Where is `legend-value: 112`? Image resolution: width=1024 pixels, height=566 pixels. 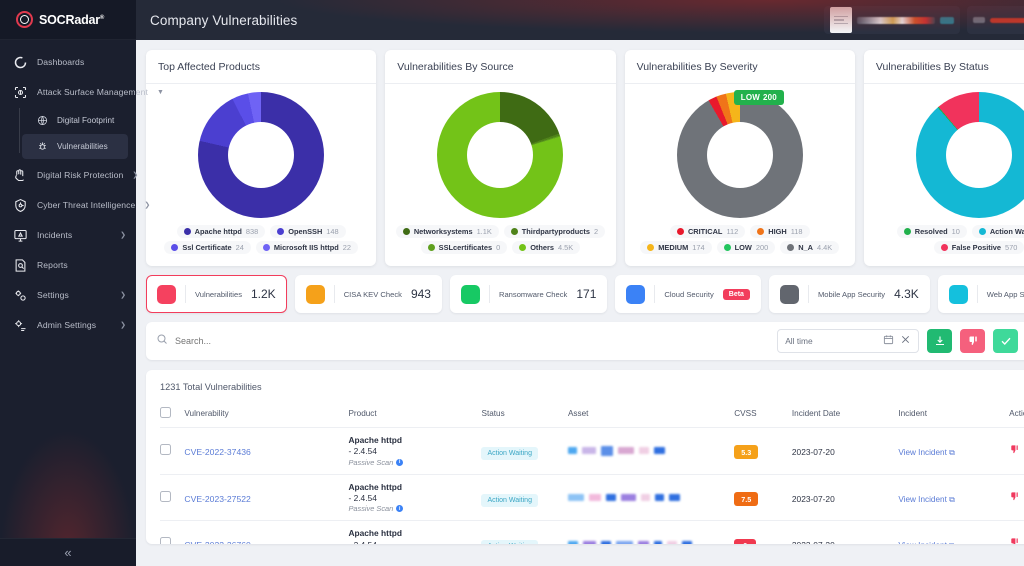
legend-value: 112 is located at coordinates (732, 231).